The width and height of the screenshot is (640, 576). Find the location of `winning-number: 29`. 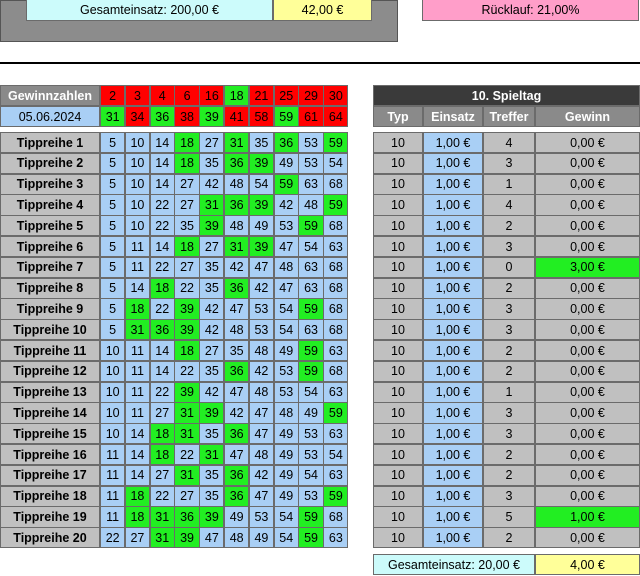

winning-number: 29 is located at coordinates (311, 95).